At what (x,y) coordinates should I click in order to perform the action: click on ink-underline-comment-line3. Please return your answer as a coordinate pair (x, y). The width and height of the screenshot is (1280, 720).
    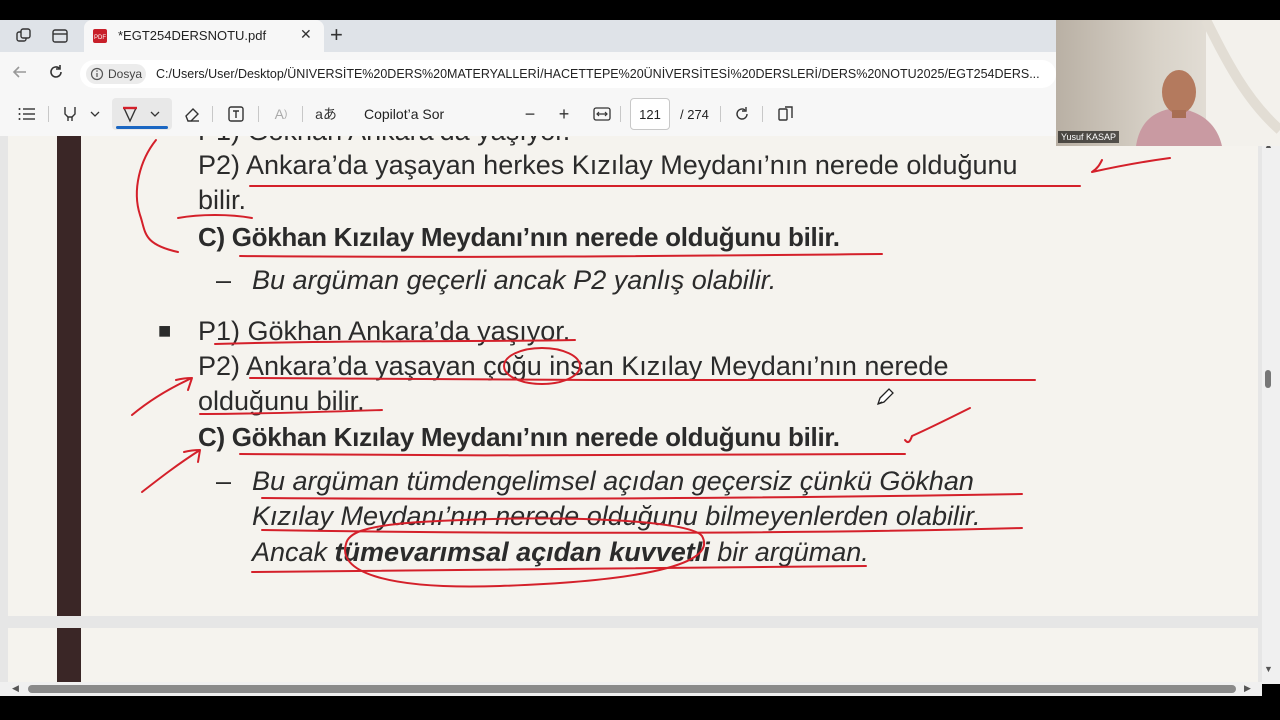
    Looking at the image, I should click on (559, 569).